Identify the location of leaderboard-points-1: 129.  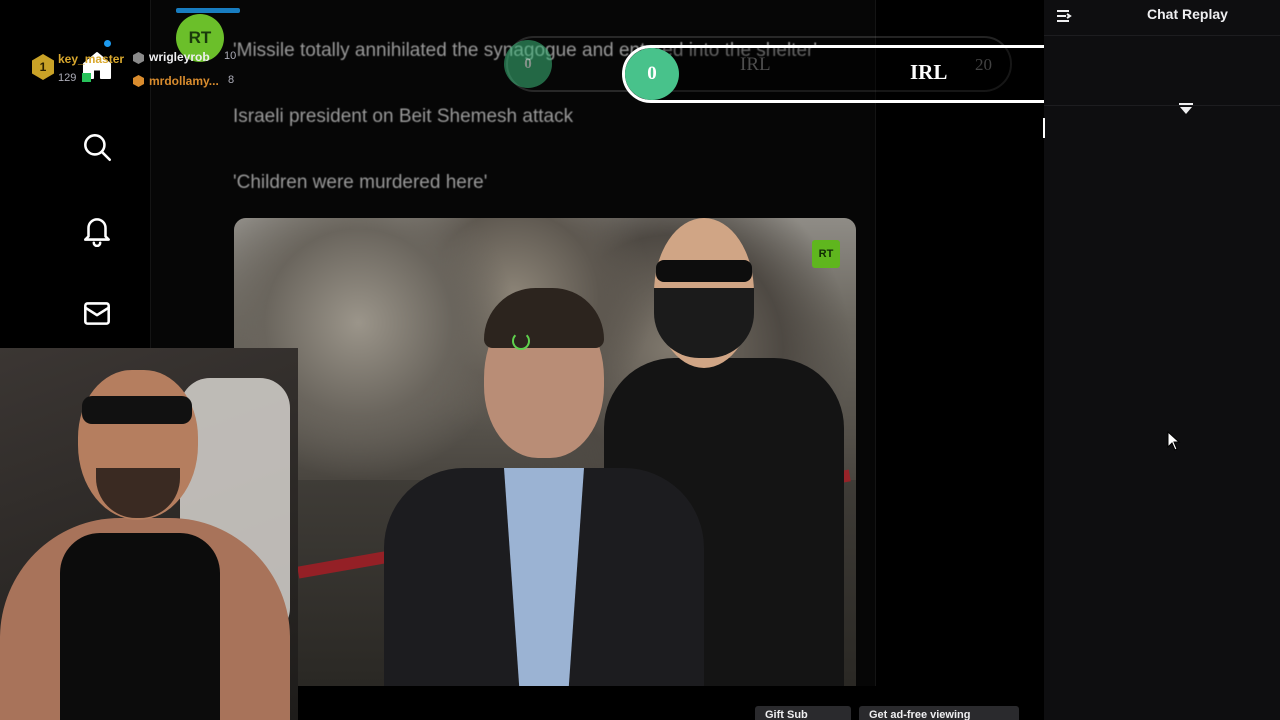
(67, 78).